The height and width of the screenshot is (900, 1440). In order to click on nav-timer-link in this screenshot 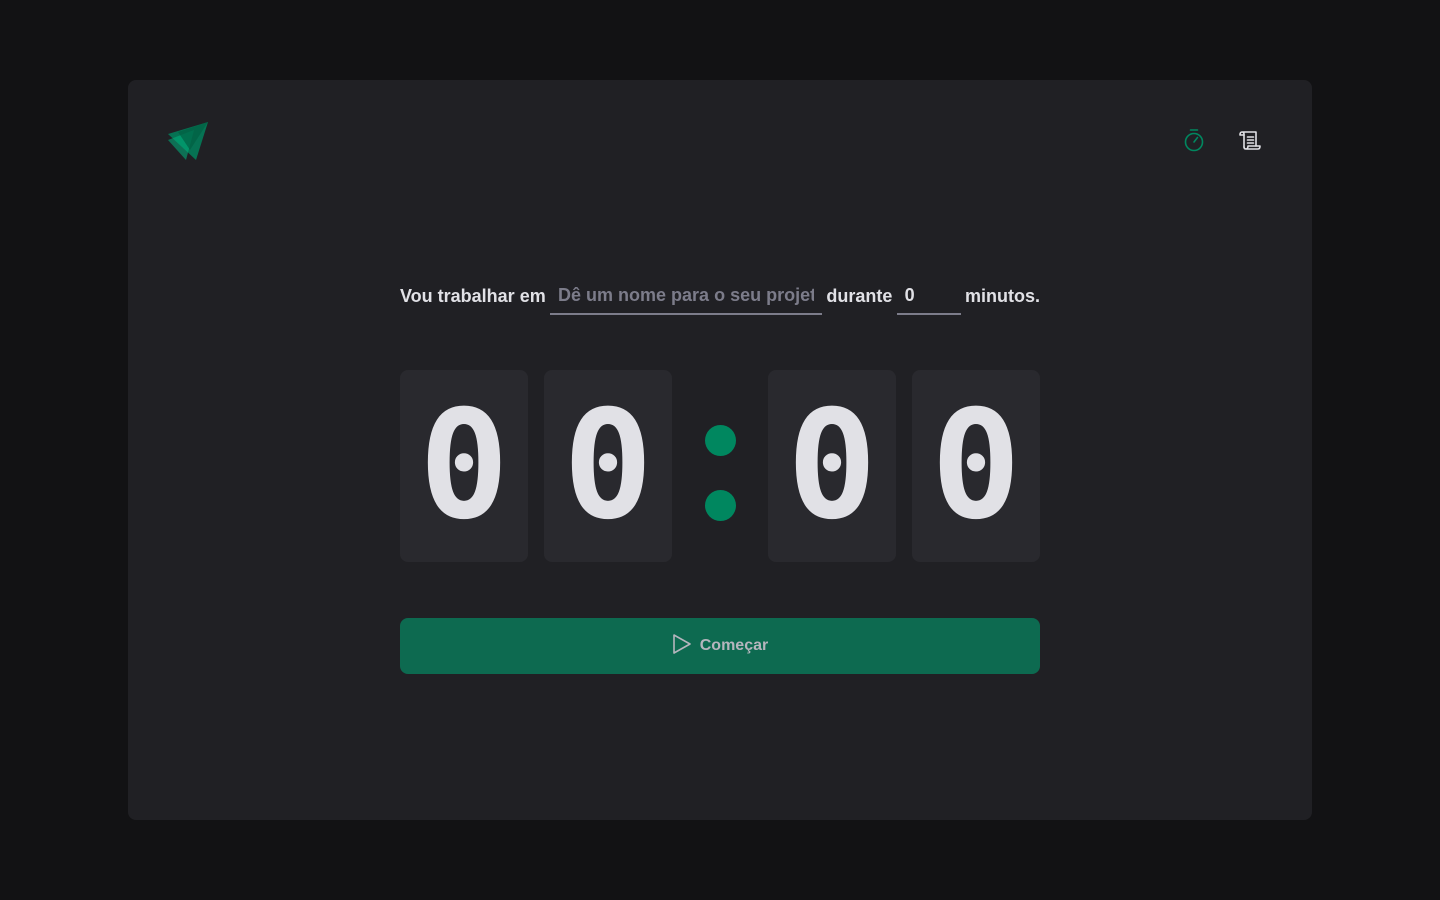, I will do `click(1194, 142)`.